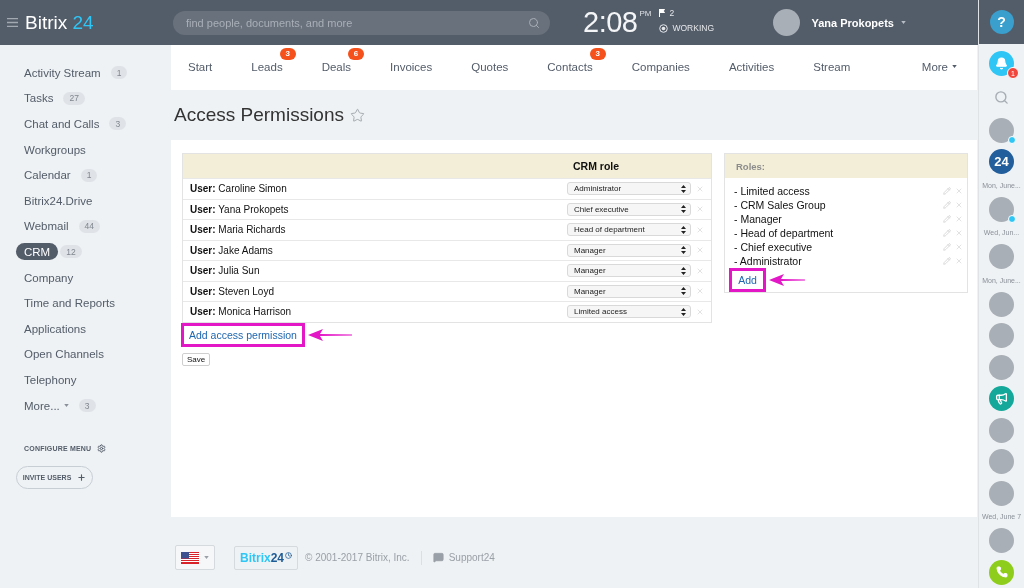  I want to click on role-select: Chief executive, so click(629, 209).